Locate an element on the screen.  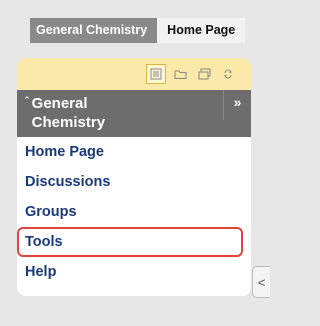
menu-item-discussions: Discussions is located at coordinates (134, 182).